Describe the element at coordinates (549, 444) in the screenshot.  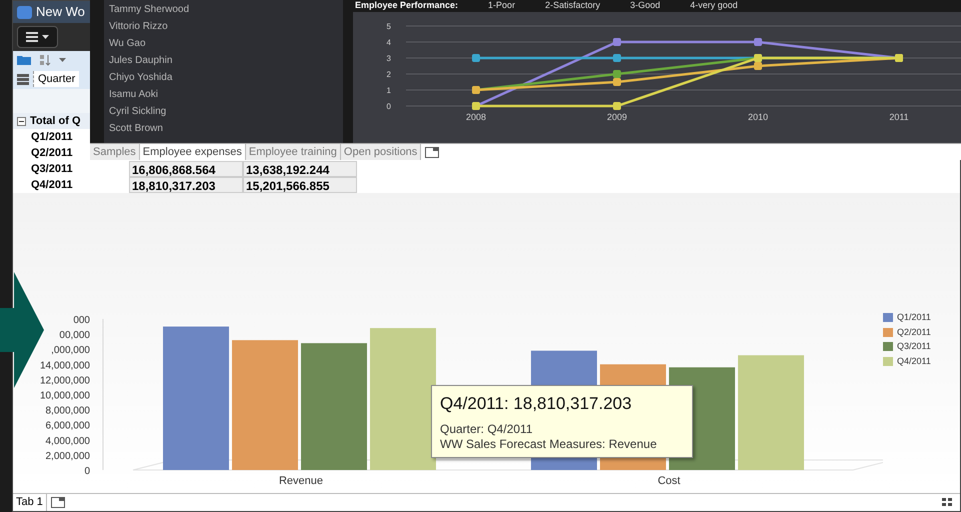
I see `tooltip-line: WW Sales Forecast Measures: Revenue` at that location.